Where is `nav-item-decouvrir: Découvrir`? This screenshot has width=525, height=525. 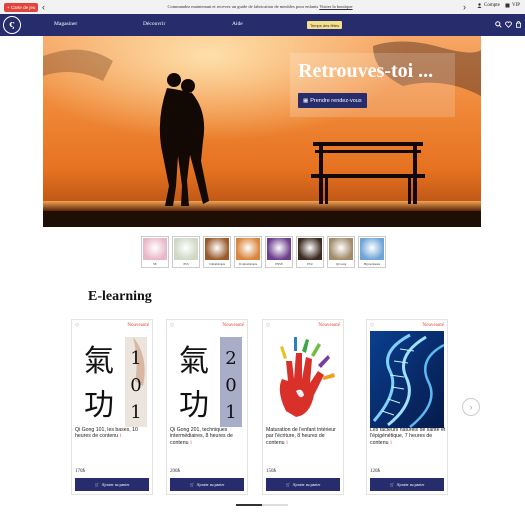
nav-item-decouvrir: Découvrir is located at coordinates (154, 24).